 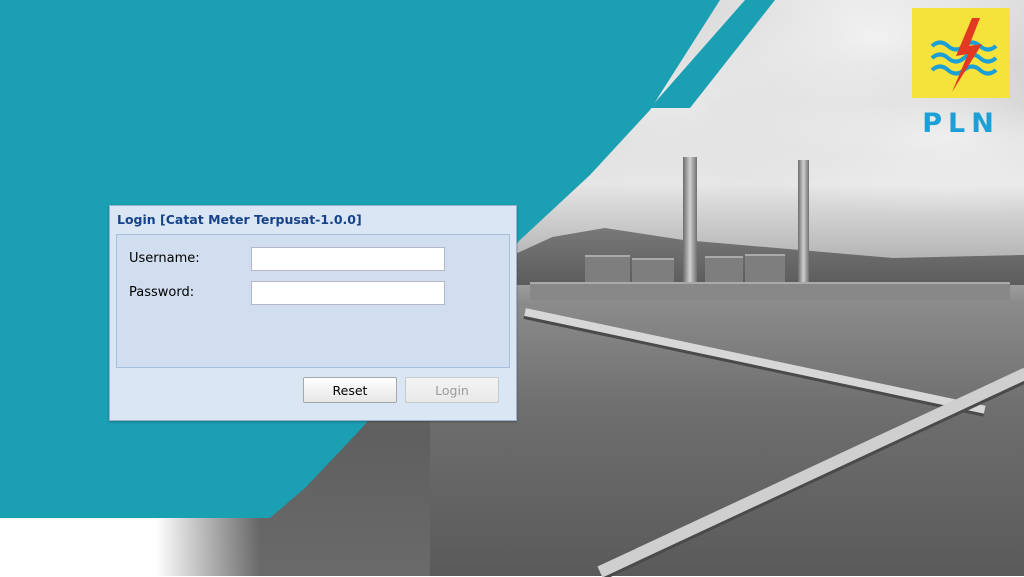 I want to click on pln-logo-mark, so click(x=961, y=53).